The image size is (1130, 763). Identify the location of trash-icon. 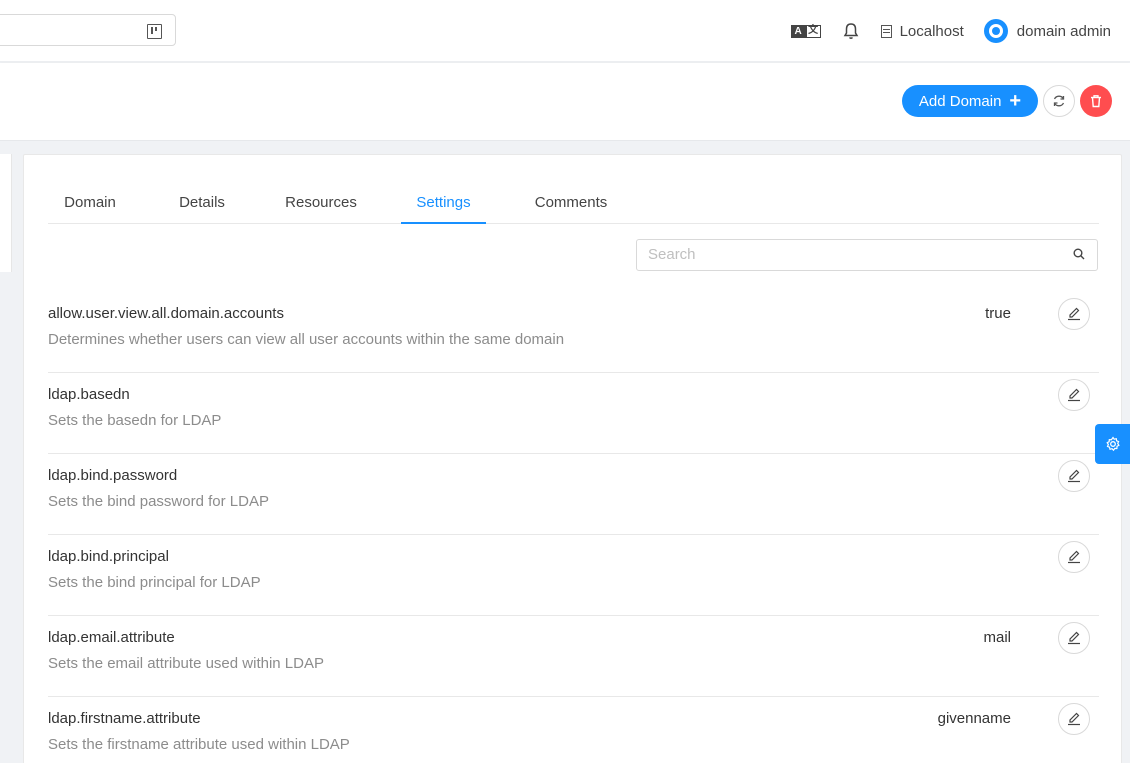
(1096, 101).